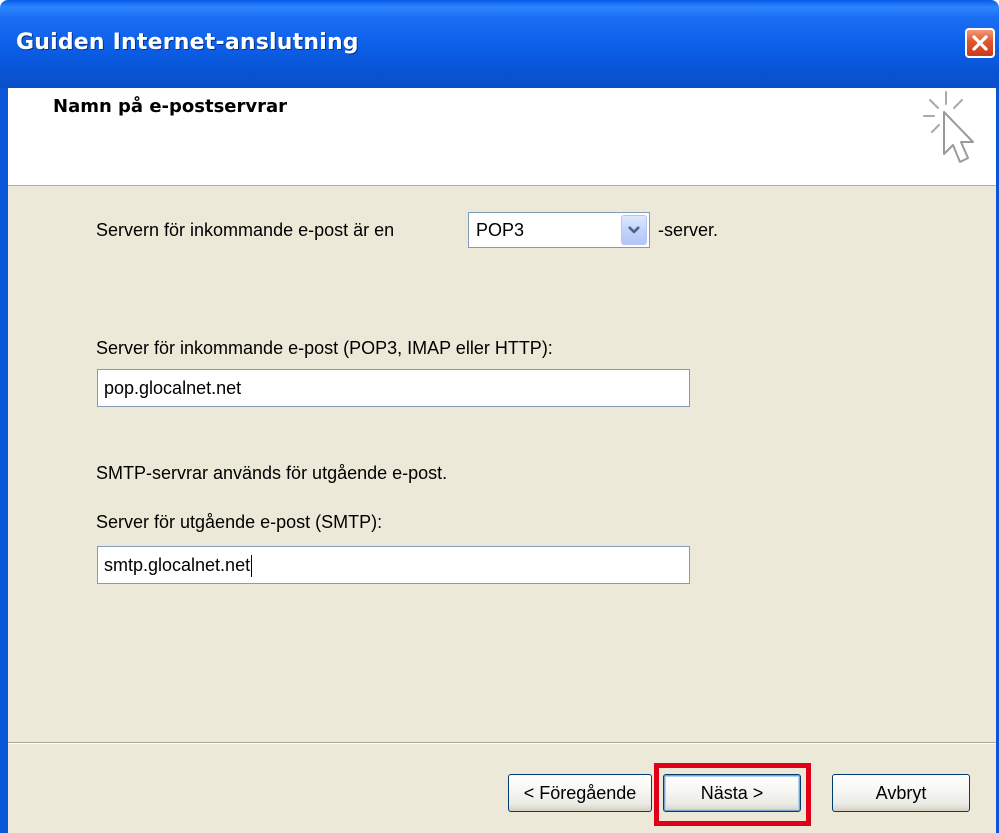  I want to click on server-type-label: Servern för inkommande e-post är en, so click(245, 230).